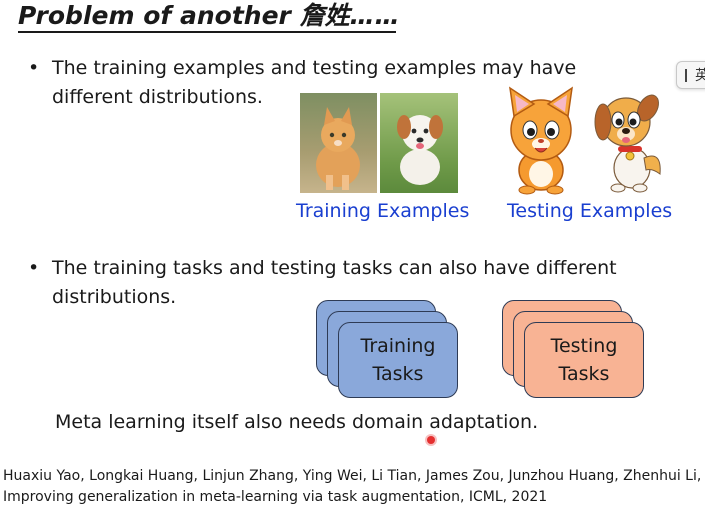 The height and width of the screenshot is (512, 705). I want to click on kitten-photo, so click(338, 143).